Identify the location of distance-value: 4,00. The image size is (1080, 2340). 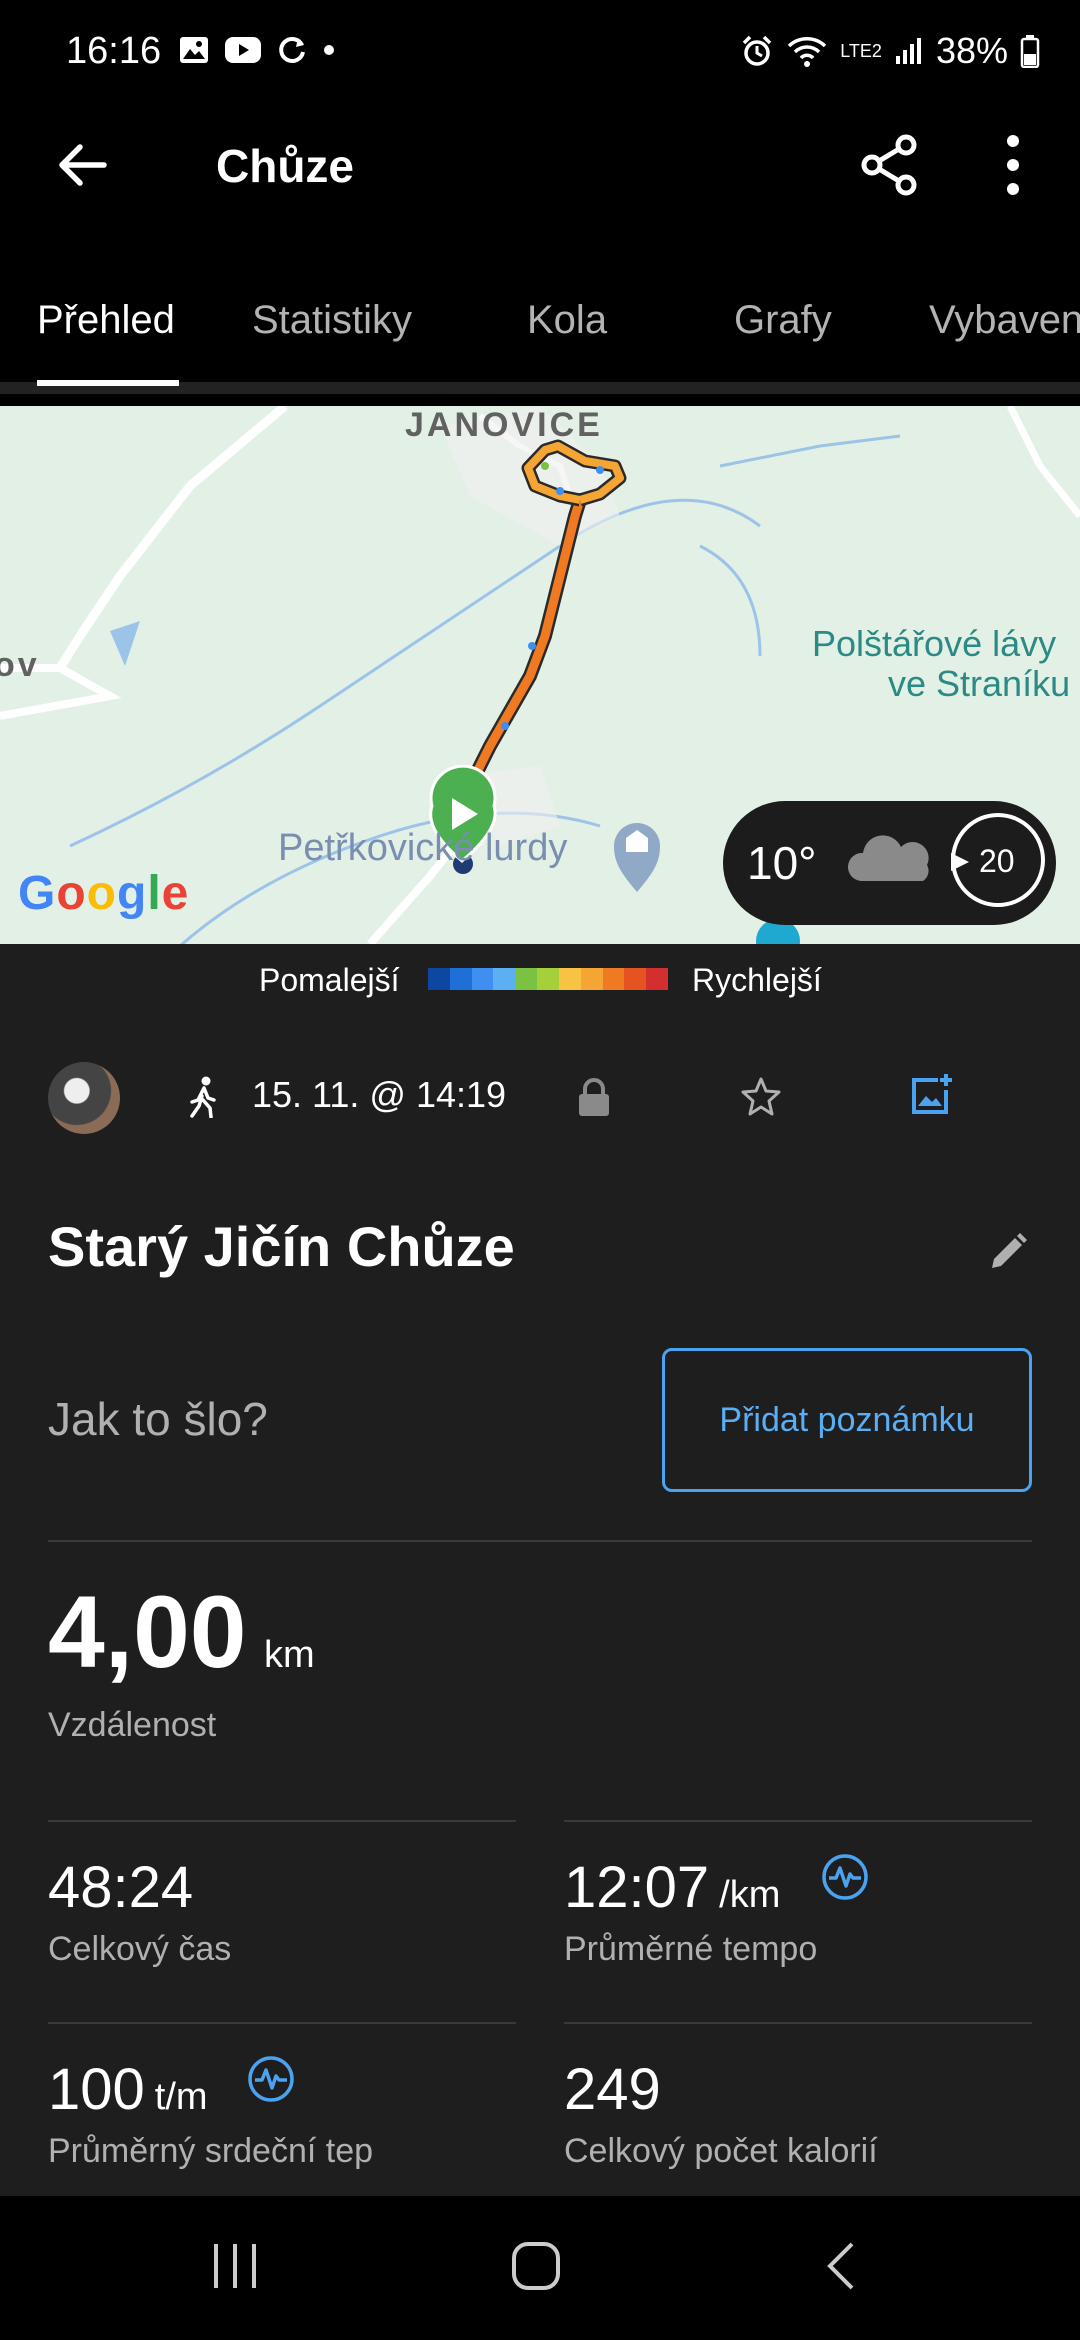
(147, 1632).